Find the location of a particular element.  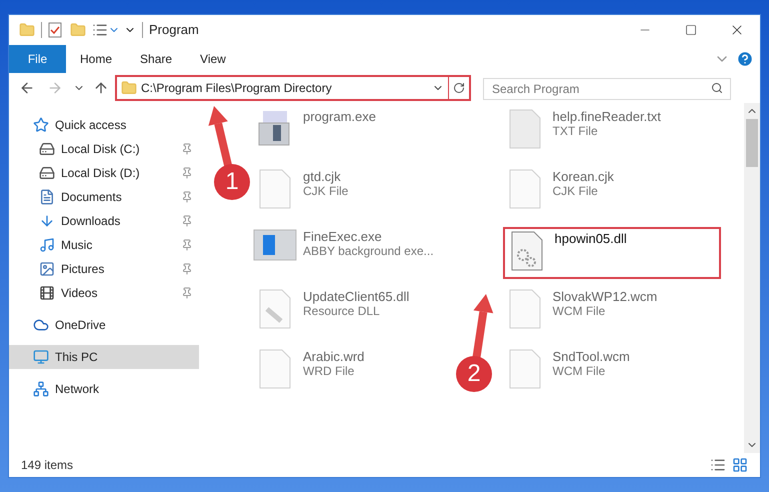

sidebar-item: This PC is located at coordinates (104, 357).